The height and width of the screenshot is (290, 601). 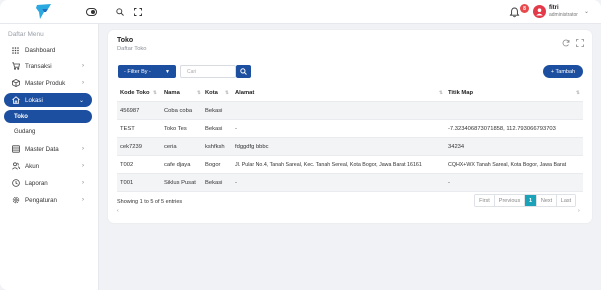 I want to click on cell-titik-map: -, so click(x=449, y=183).